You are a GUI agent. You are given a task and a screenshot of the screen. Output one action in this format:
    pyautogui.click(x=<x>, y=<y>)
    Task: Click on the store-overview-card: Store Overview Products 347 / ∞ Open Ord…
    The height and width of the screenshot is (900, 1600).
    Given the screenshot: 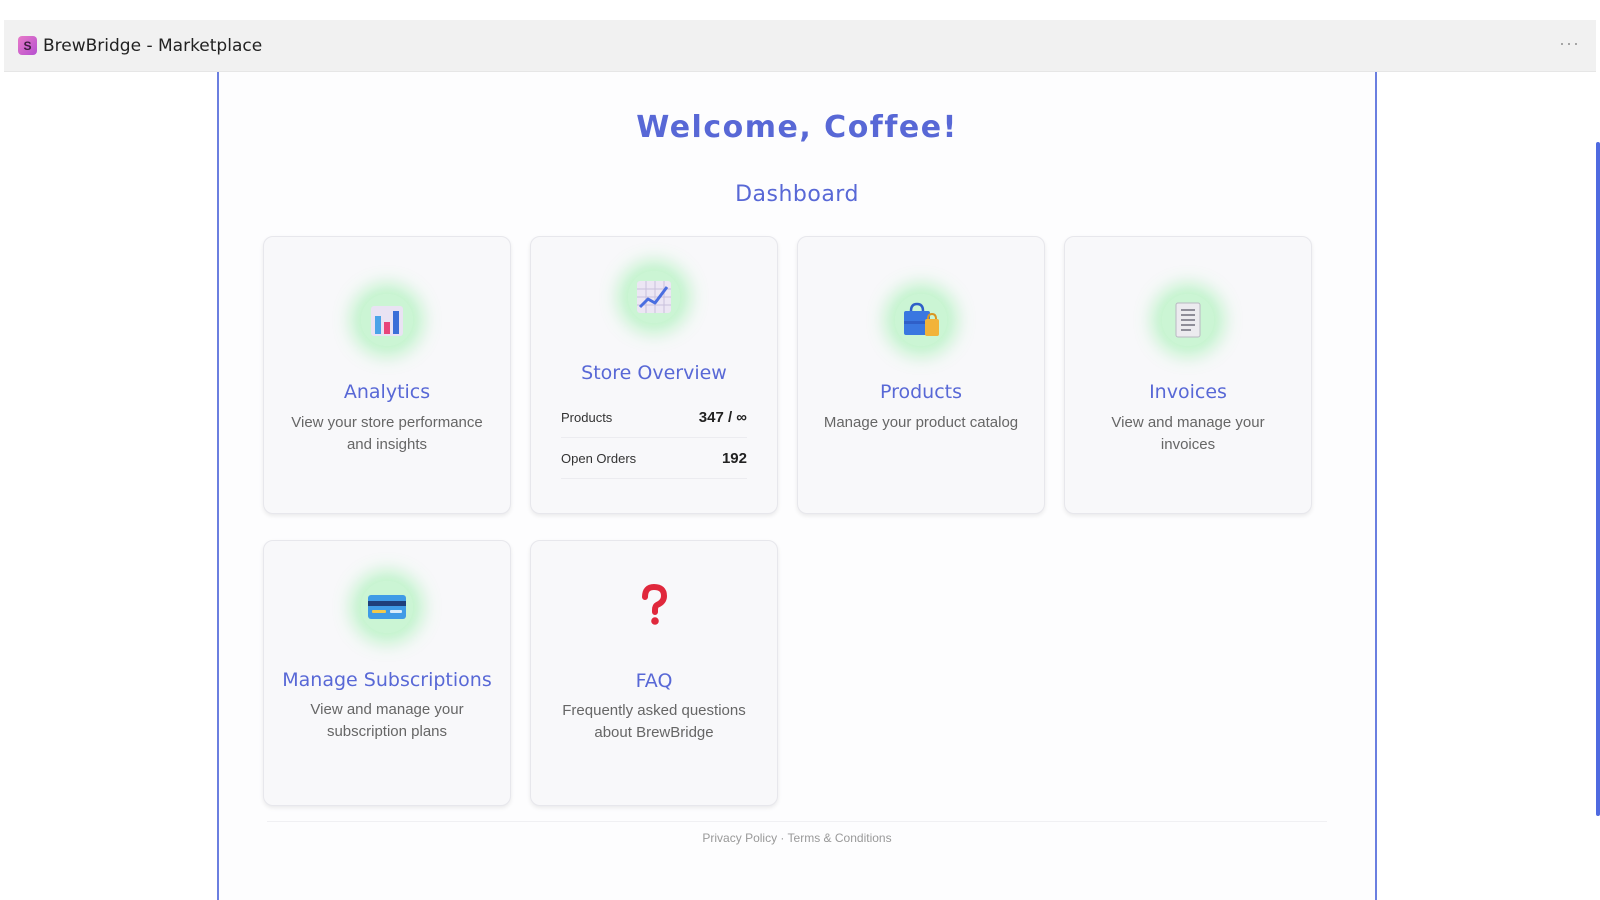 What is the action you would take?
    pyautogui.click(x=654, y=375)
    